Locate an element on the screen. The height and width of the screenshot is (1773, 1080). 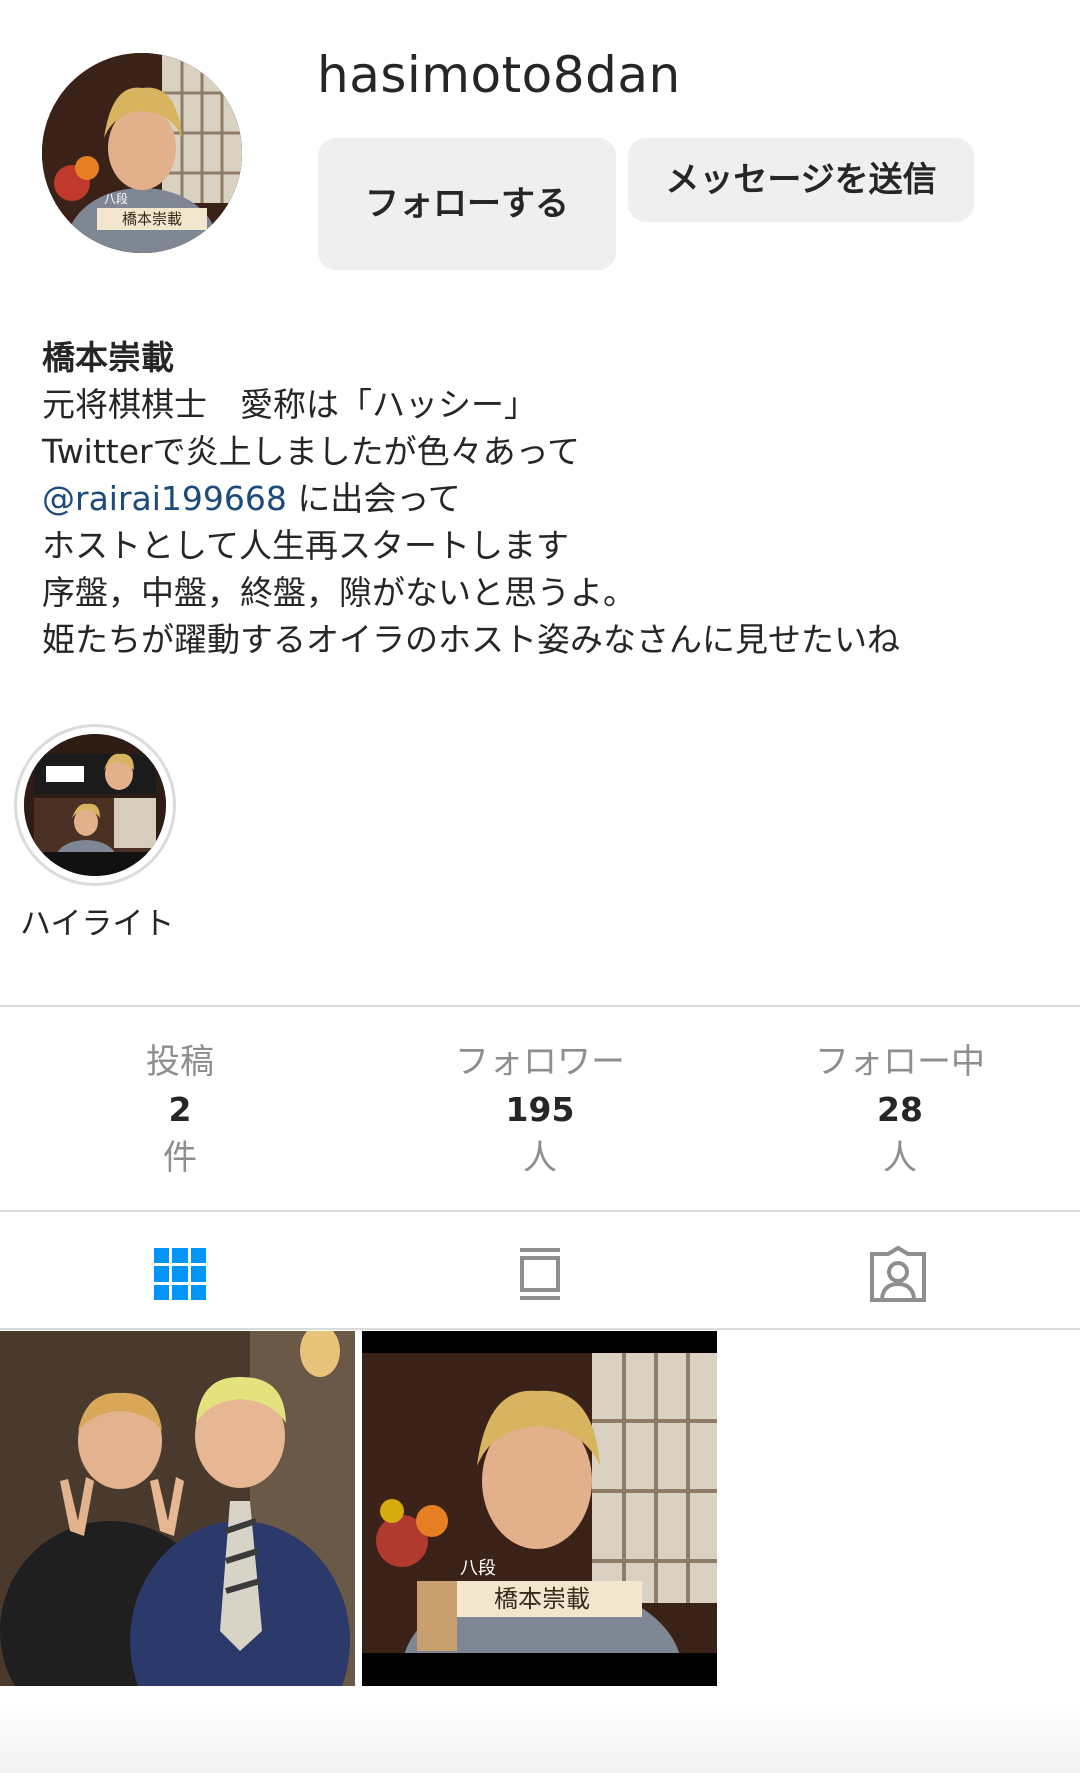
posts-top-divider is located at coordinates (540, 1329).